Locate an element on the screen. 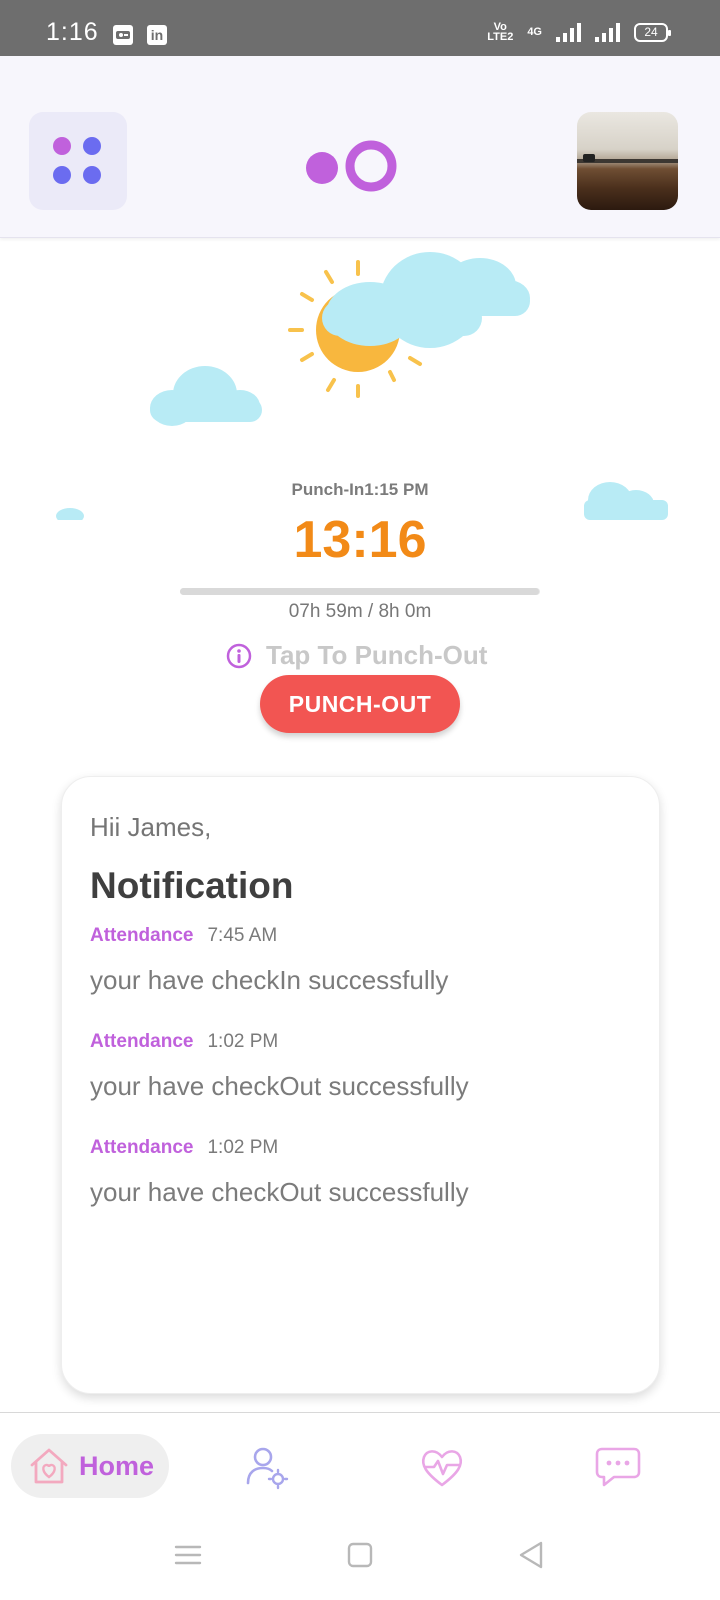  punch-out-button: PUNCH-OUT is located at coordinates (360, 704).